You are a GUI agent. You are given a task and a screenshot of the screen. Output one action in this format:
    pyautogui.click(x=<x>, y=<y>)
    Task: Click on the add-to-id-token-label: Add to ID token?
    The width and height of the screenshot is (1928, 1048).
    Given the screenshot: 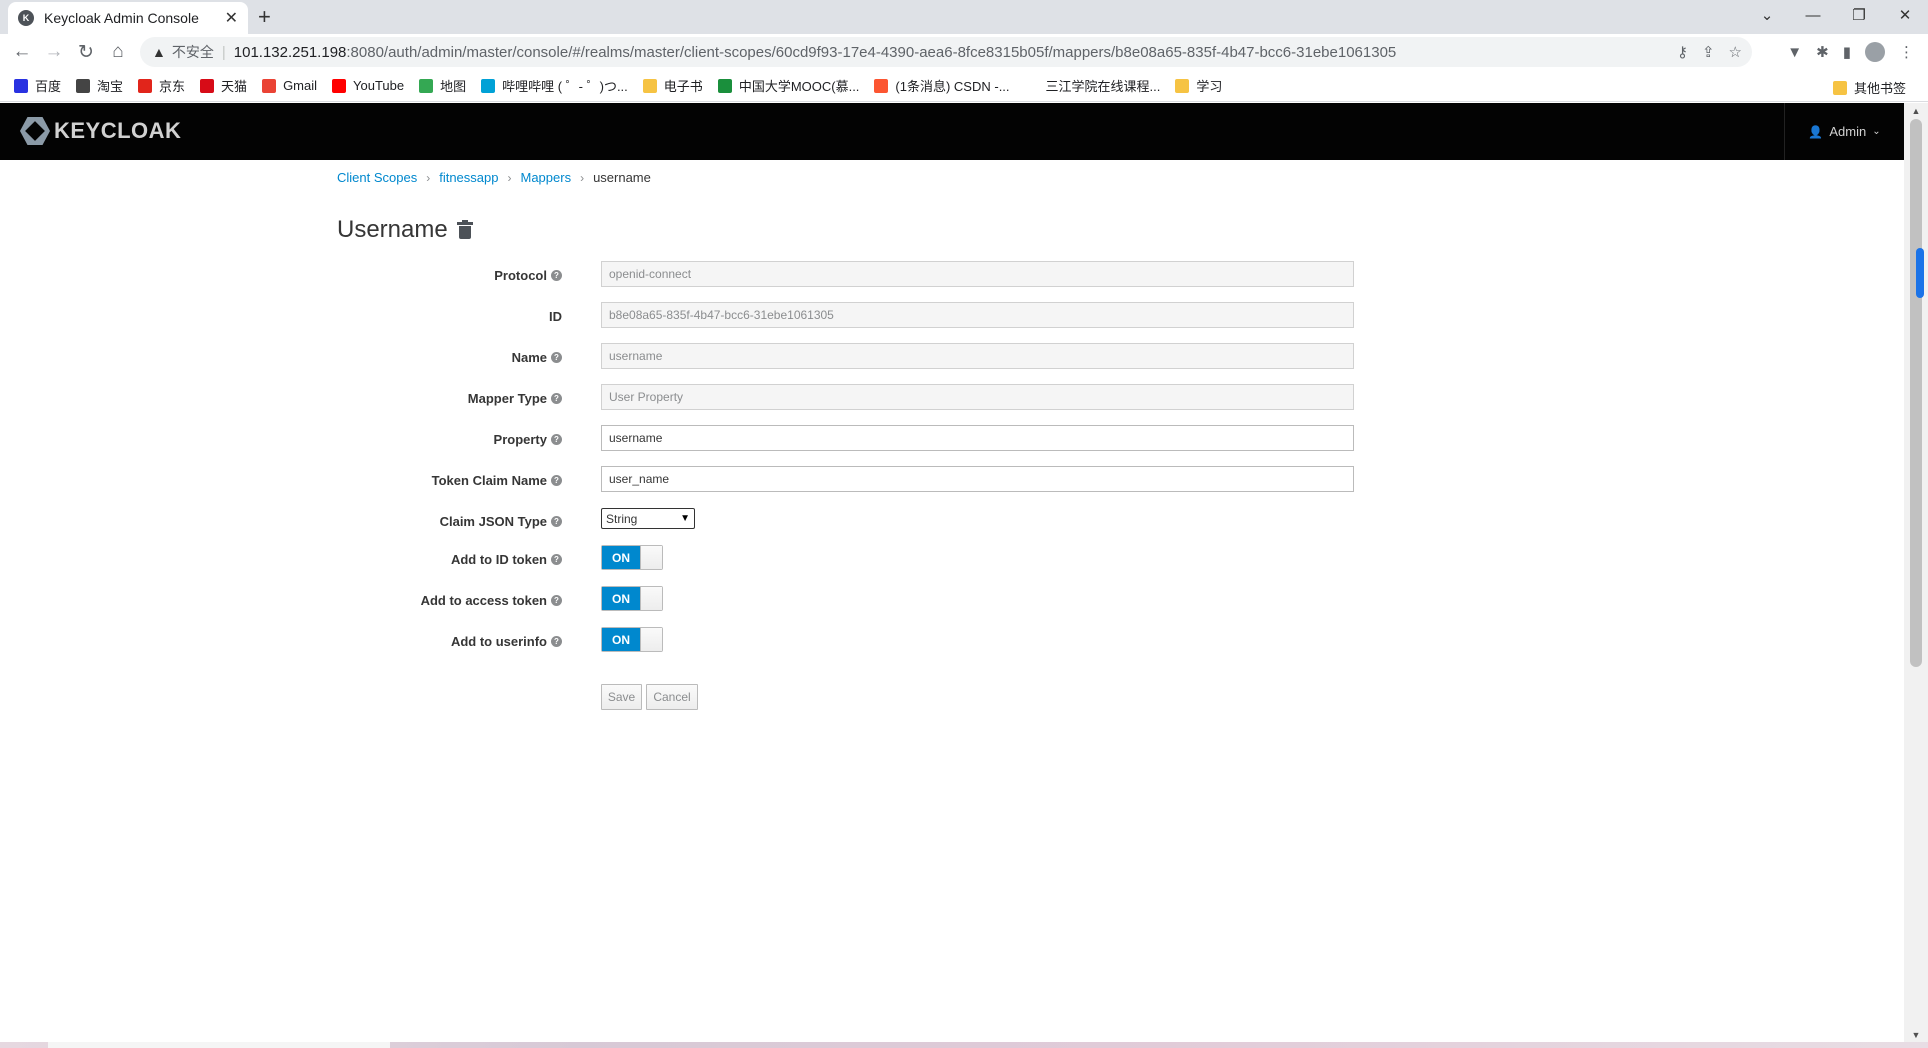 What is the action you would take?
    pyautogui.click(x=506, y=559)
    